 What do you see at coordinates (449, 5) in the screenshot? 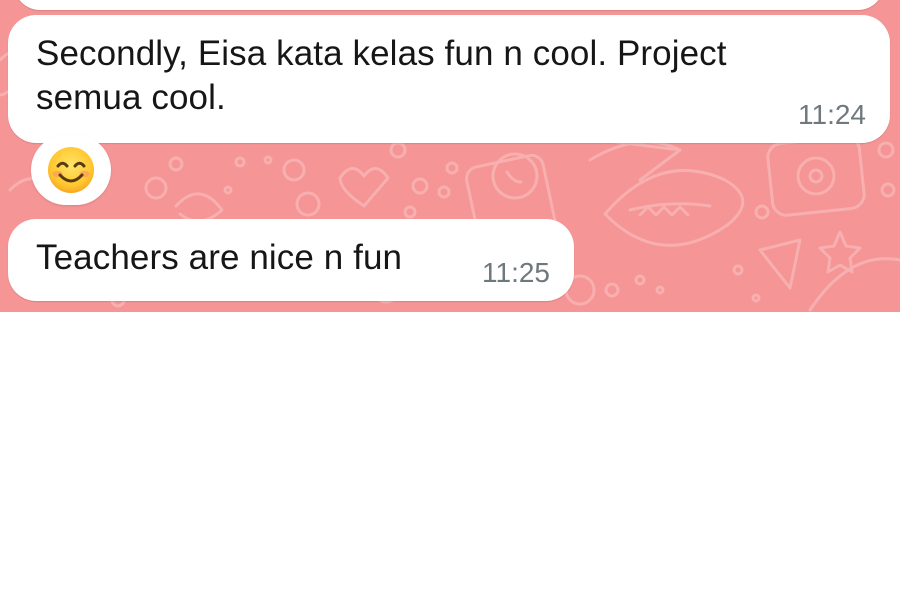
I see `previous-message-bubble` at bounding box center [449, 5].